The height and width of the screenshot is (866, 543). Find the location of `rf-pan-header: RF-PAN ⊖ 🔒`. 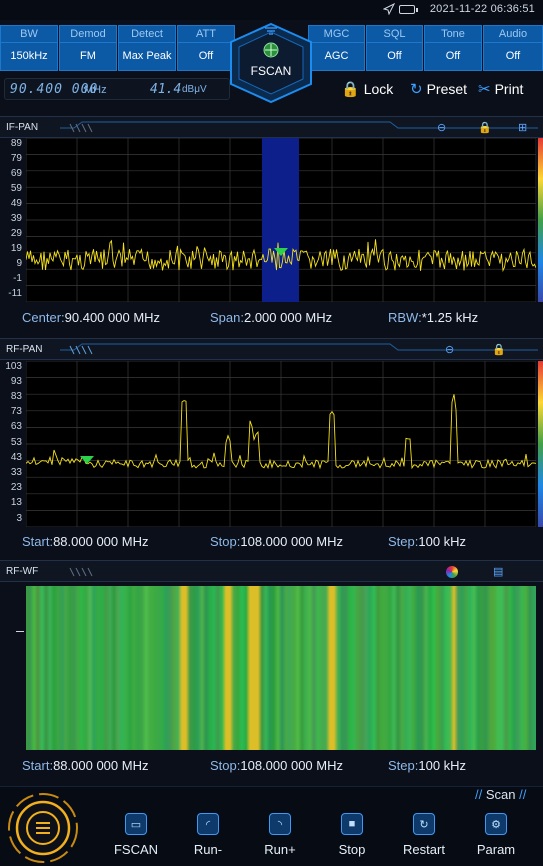

rf-pan-header: RF-PAN ⊖ 🔒 is located at coordinates (271, 349).